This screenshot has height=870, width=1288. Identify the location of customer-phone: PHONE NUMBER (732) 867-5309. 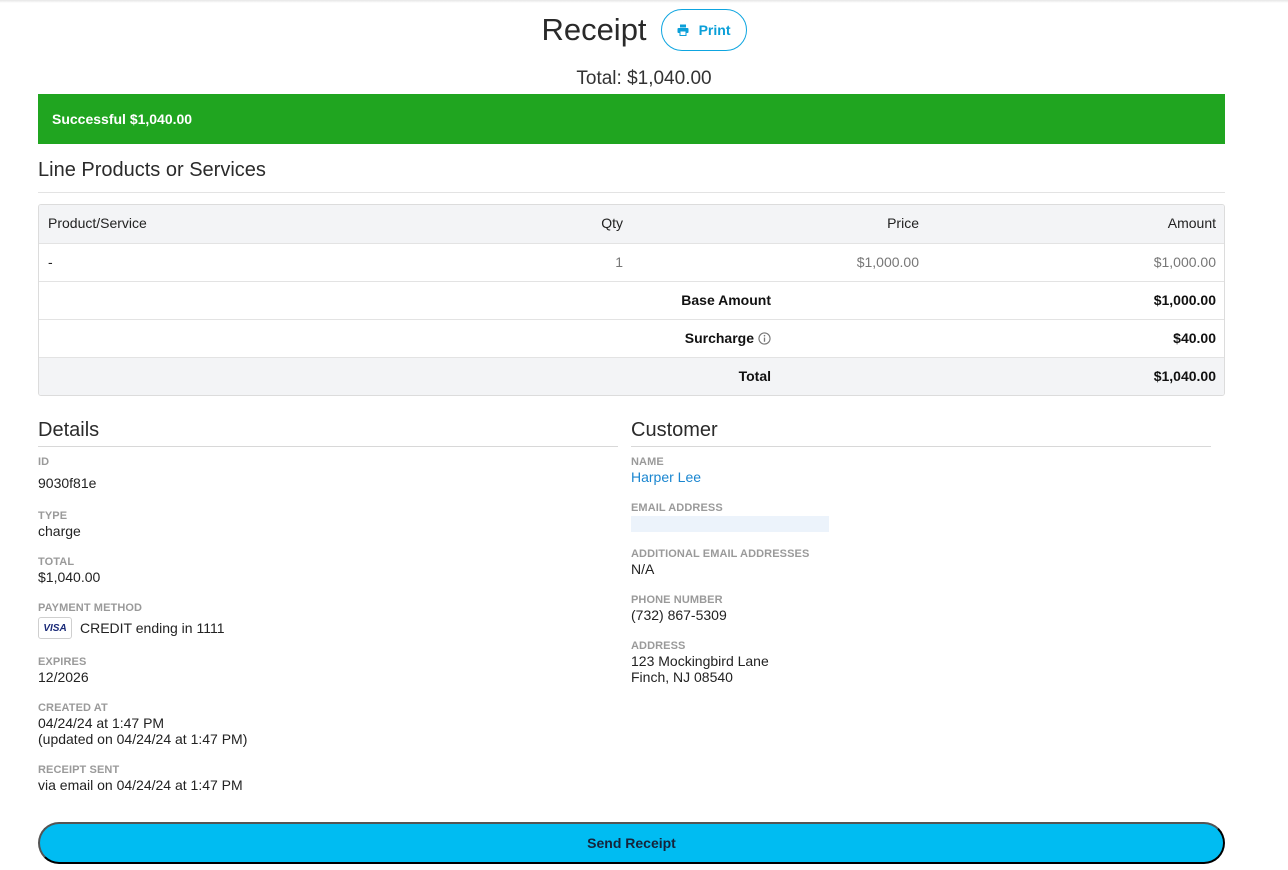
(679, 608).